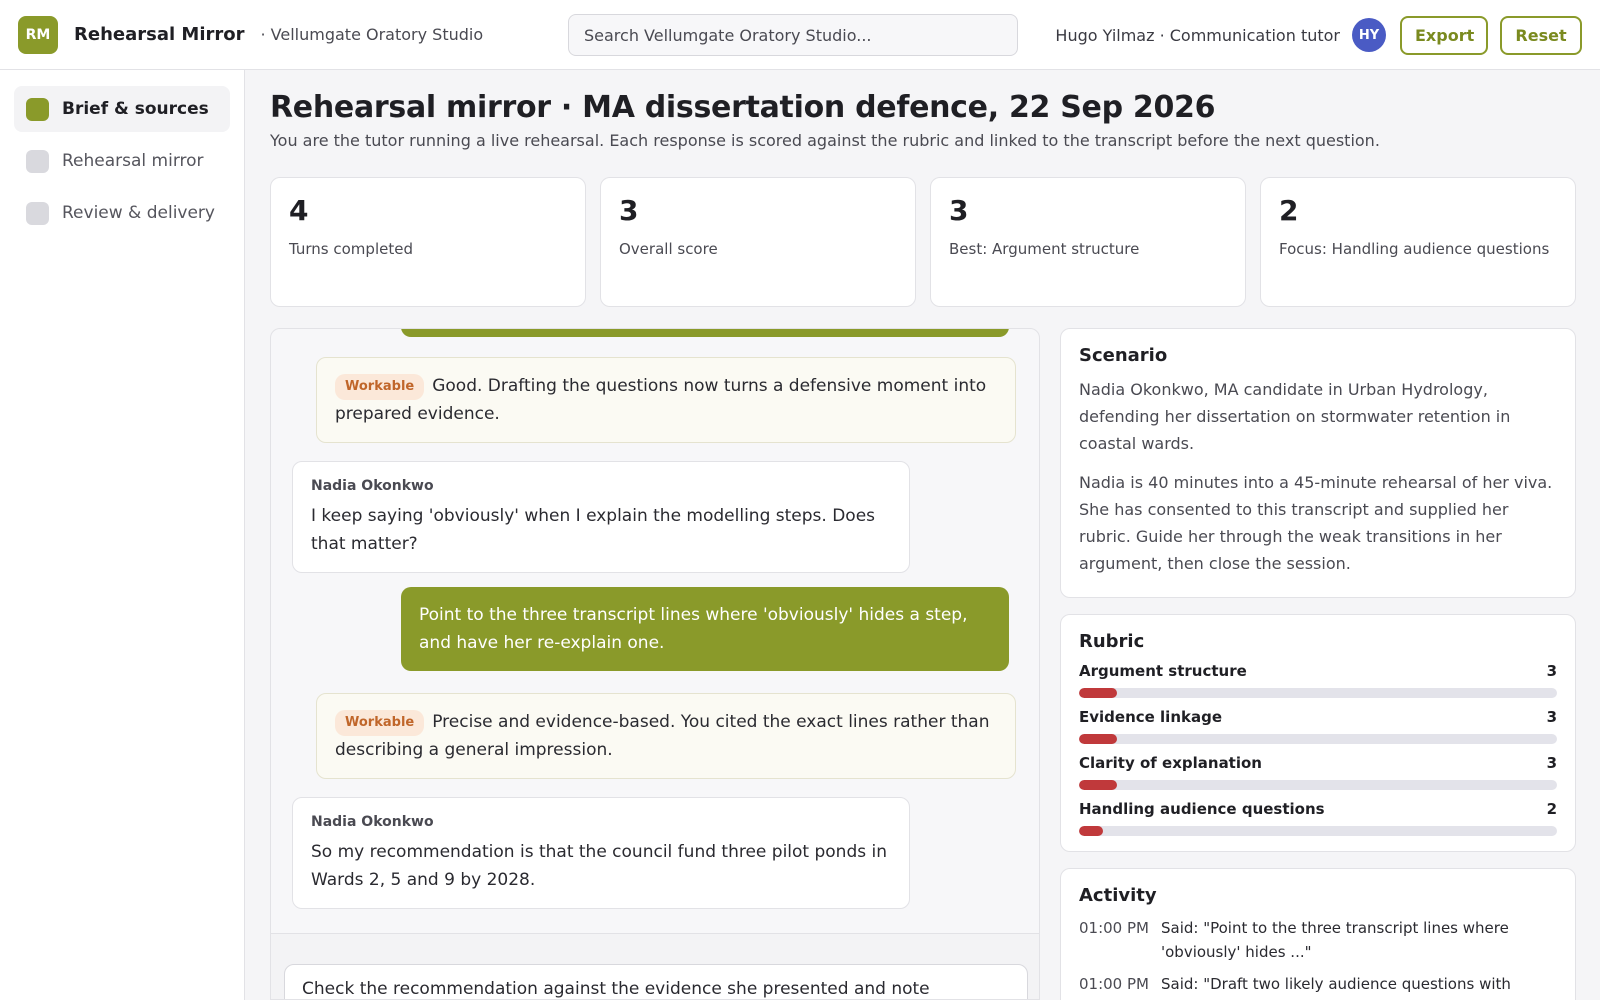 This screenshot has width=1600, height=1000. Describe the element at coordinates (758, 242) in the screenshot. I see `stat-card-overall: 3 Overall score` at that location.